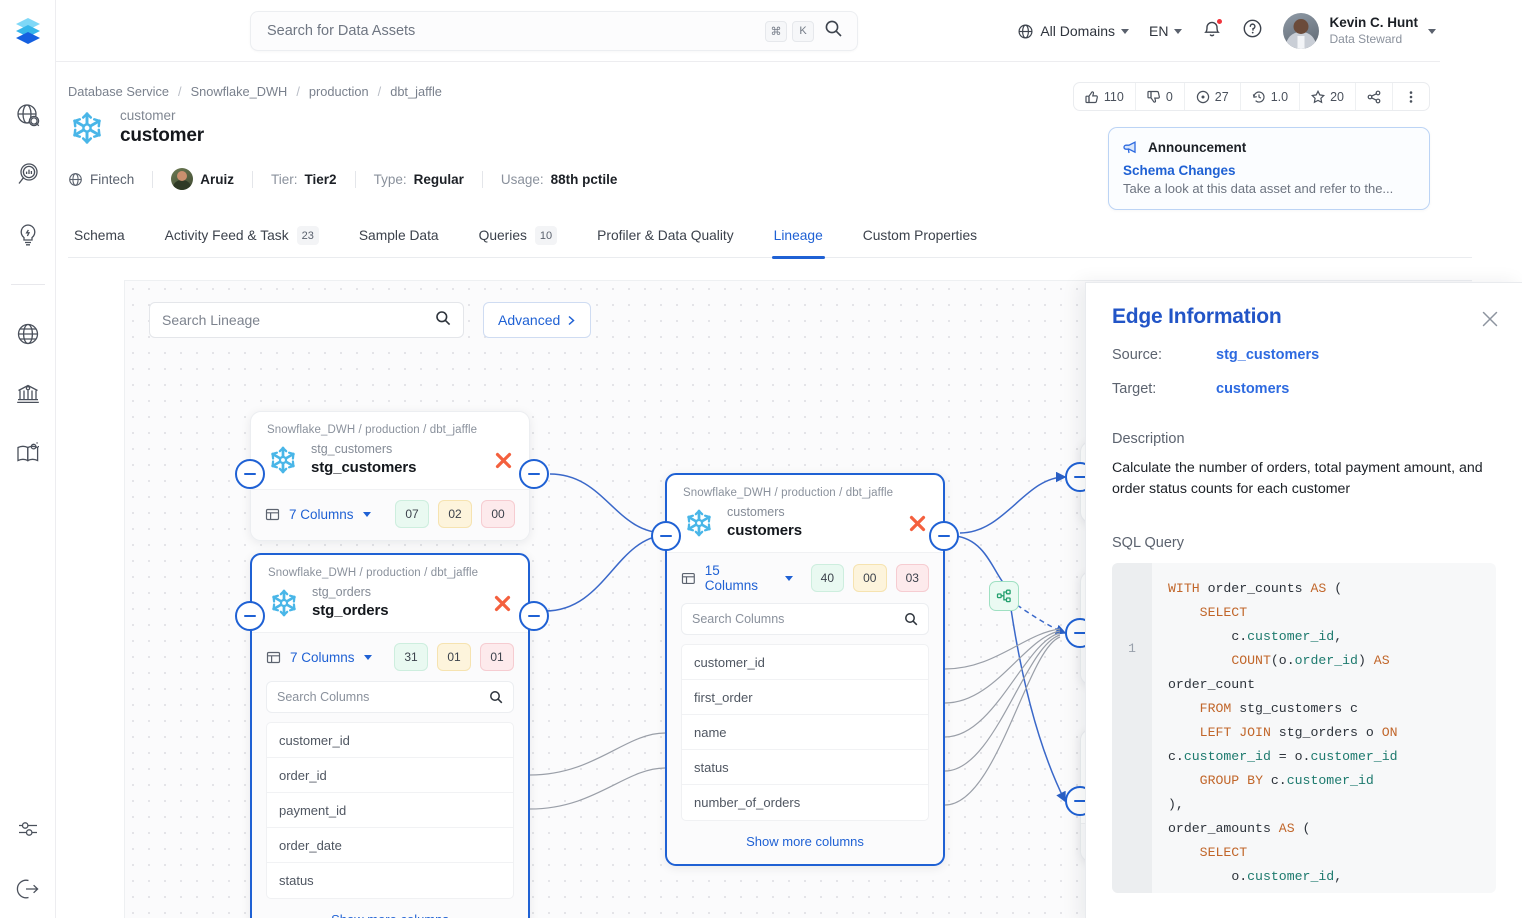 The image size is (1522, 918). I want to click on column-item: first_order, so click(805, 698).